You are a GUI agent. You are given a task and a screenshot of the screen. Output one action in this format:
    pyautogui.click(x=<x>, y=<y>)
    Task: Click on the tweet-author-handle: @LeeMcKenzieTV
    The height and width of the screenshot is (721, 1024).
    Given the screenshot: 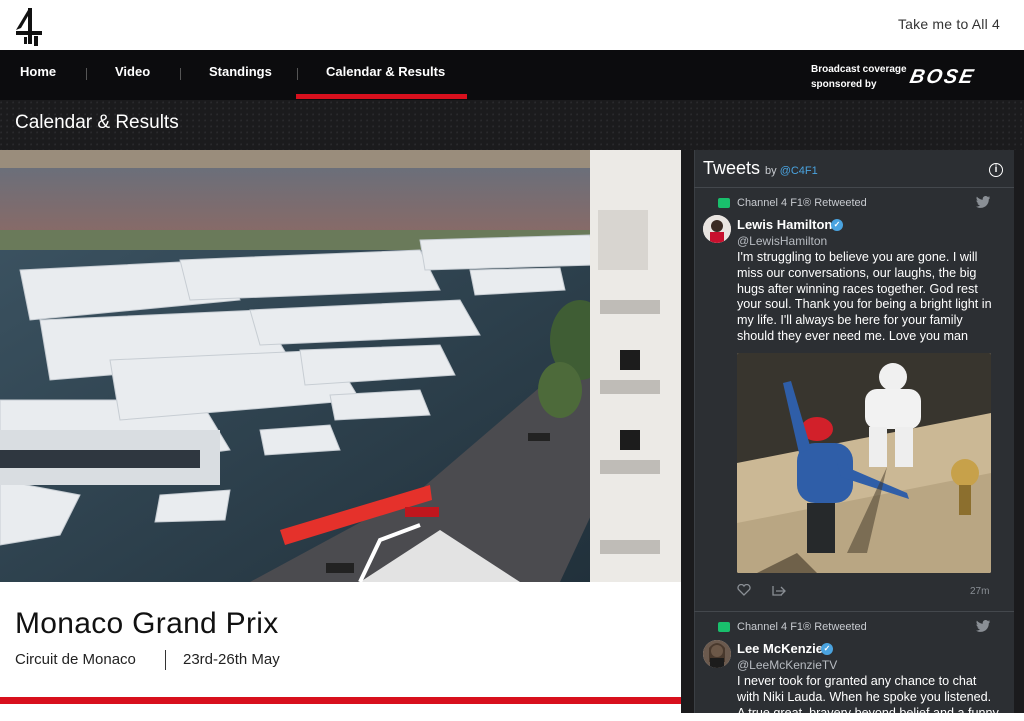 What is the action you would take?
    pyautogui.click(x=787, y=665)
    